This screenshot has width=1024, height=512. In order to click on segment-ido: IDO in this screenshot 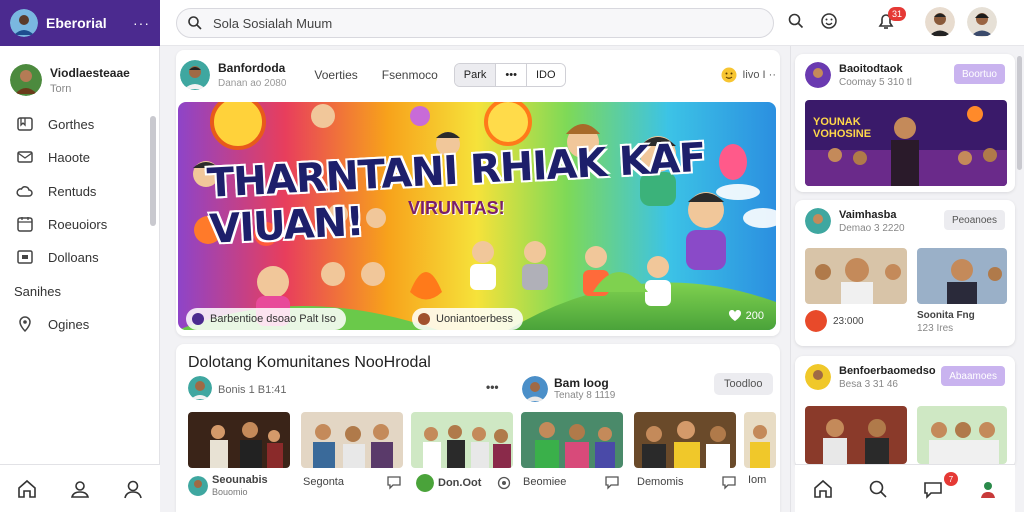, I will do `click(545, 75)`.